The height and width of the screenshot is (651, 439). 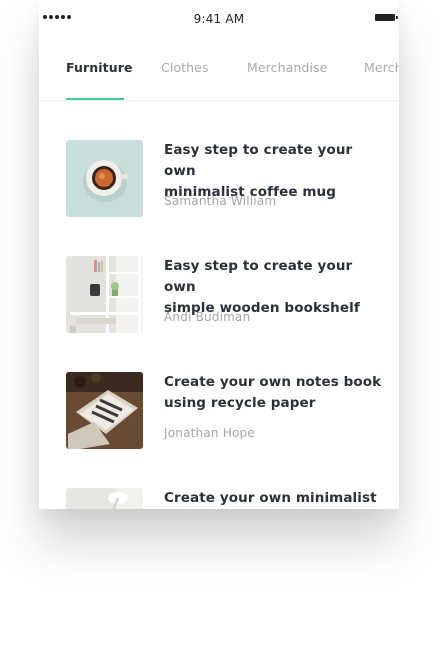 I want to click on status-bar: 9:41 AM, so click(x=219, y=18).